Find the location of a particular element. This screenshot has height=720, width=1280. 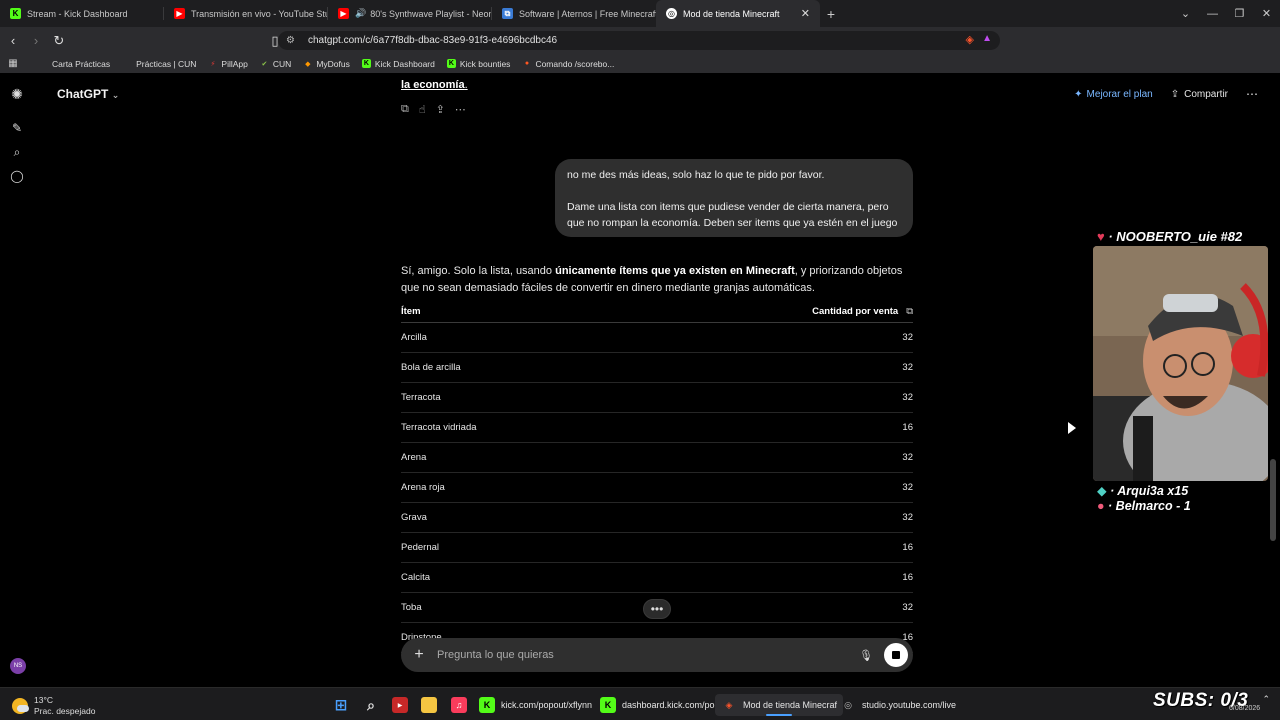

tab-search-chevron-icon: ⌄ is located at coordinates (1185, 13).